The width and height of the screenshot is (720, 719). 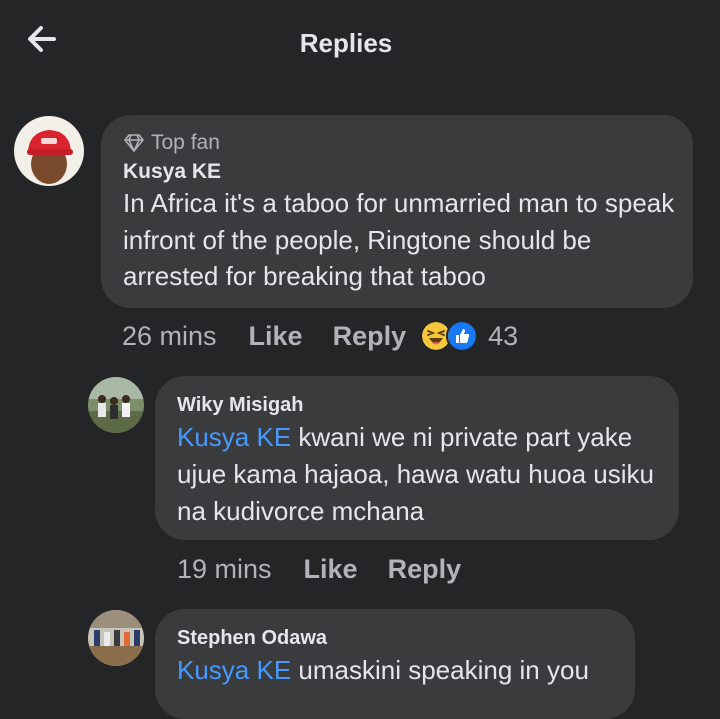 What do you see at coordinates (462, 336) in the screenshot?
I see `like-reaction-icon` at bounding box center [462, 336].